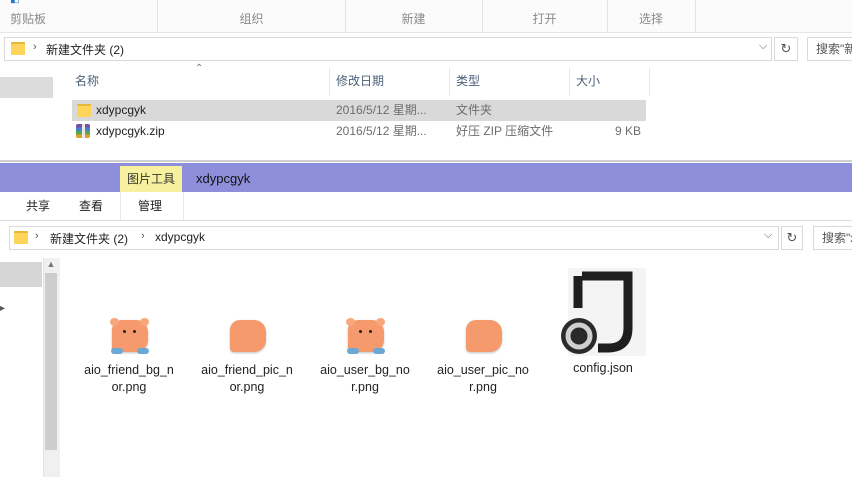  What do you see at coordinates (180, 237) in the screenshot?
I see `breadcrumb-item: xdypcgyk` at bounding box center [180, 237].